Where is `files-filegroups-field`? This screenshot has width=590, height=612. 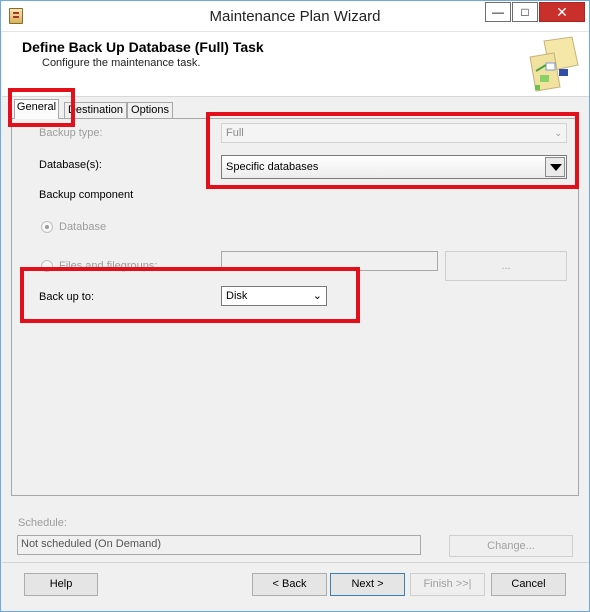 files-filegroups-field is located at coordinates (329, 261).